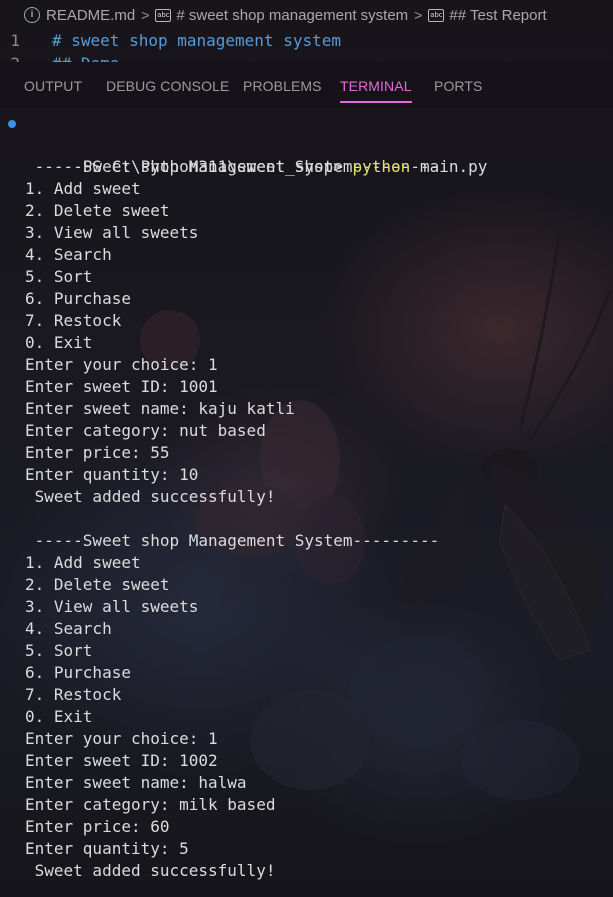 The height and width of the screenshot is (897, 613). What do you see at coordinates (498, 15) in the screenshot?
I see `breadcrumb-heading-2-label: ## Test Report` at bounding box center [498, 15].